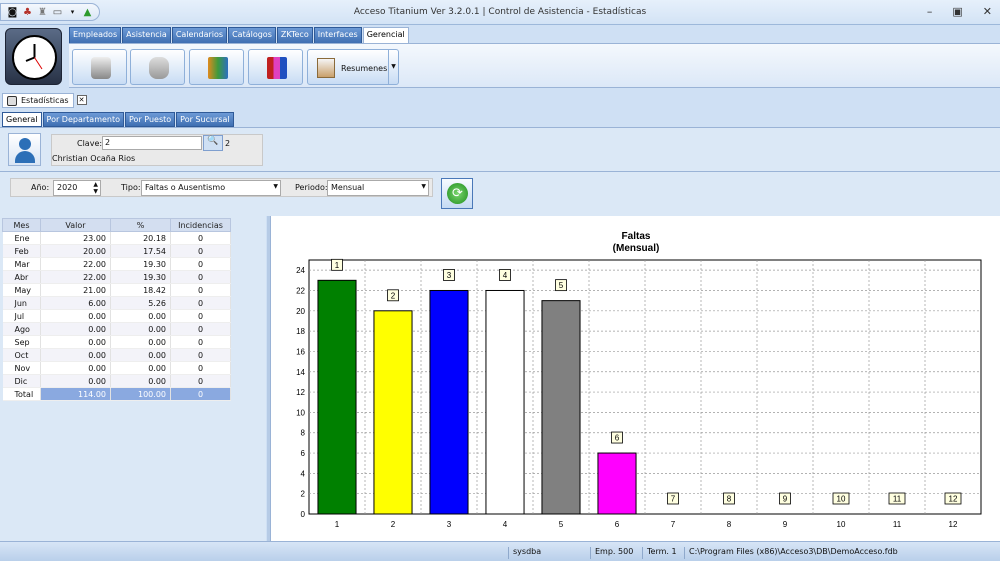 The width and height of the screenshot is (1000, 561). What do you see at coordinates (21, 394) in the screenshot?
I see `total-cell: Total` at bounding box center [21, 394].